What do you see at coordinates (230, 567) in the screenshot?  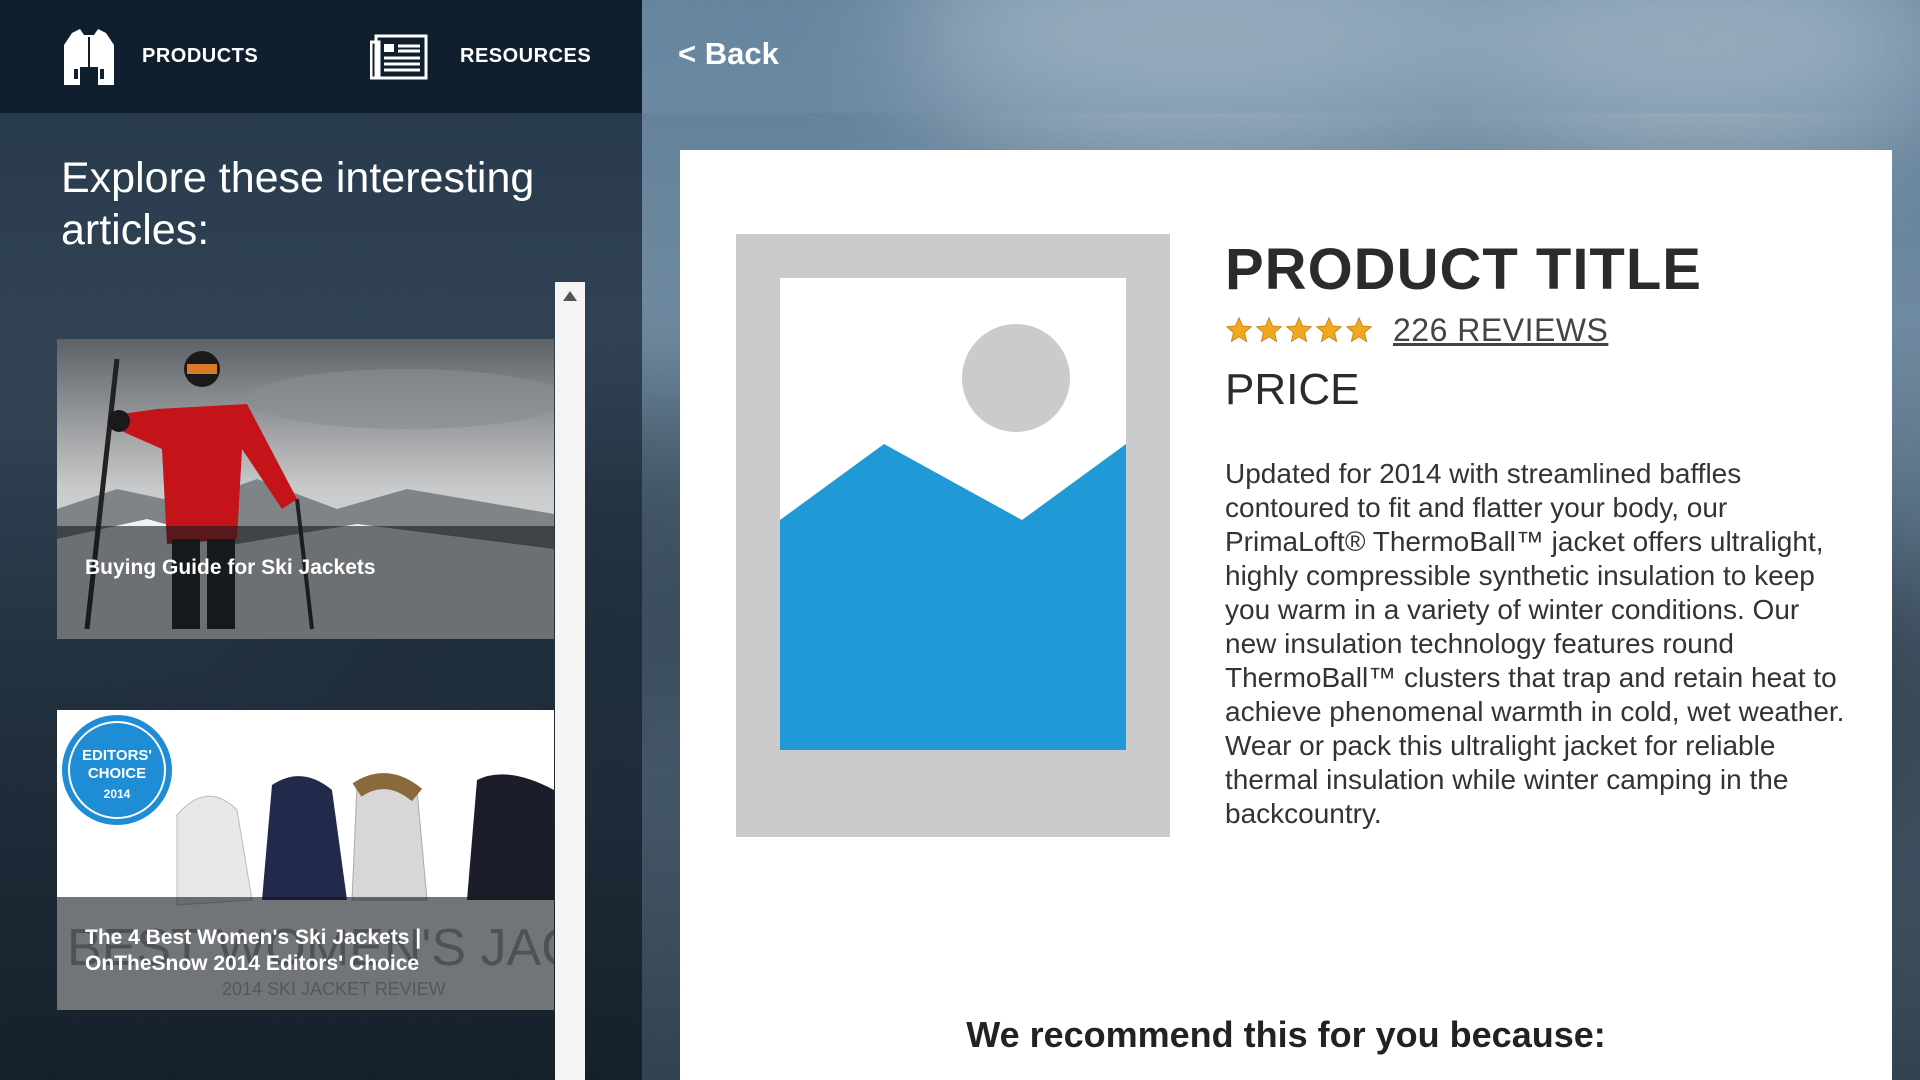 I see `article-caption-text: Buying Guide for Ski Jackets` at bounding box center [230, 567].